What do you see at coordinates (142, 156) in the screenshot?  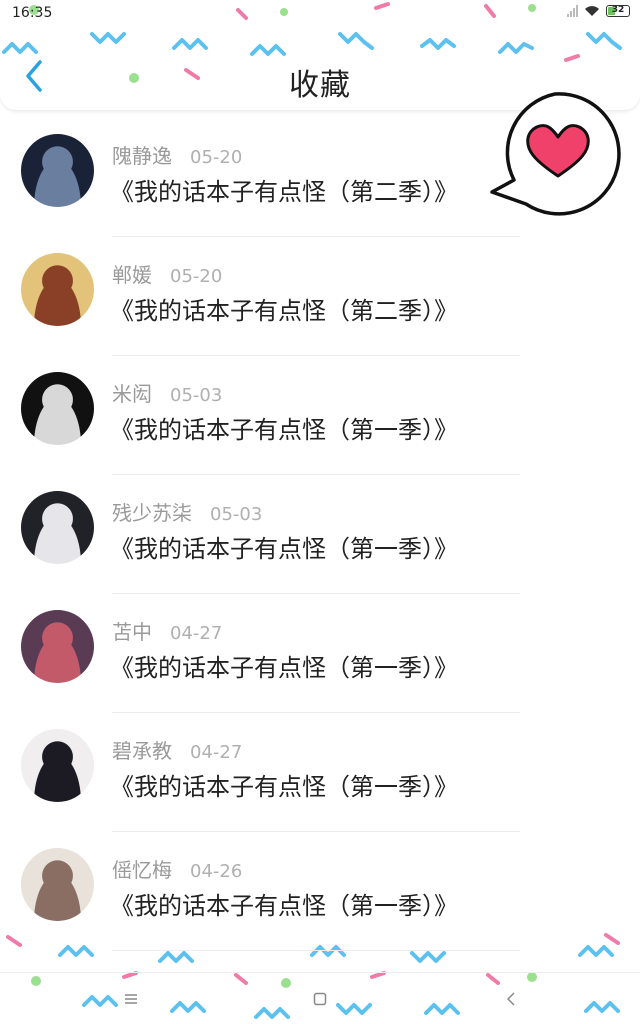 I see `user-name: 隗静逸` at bounding box center [142, 156].